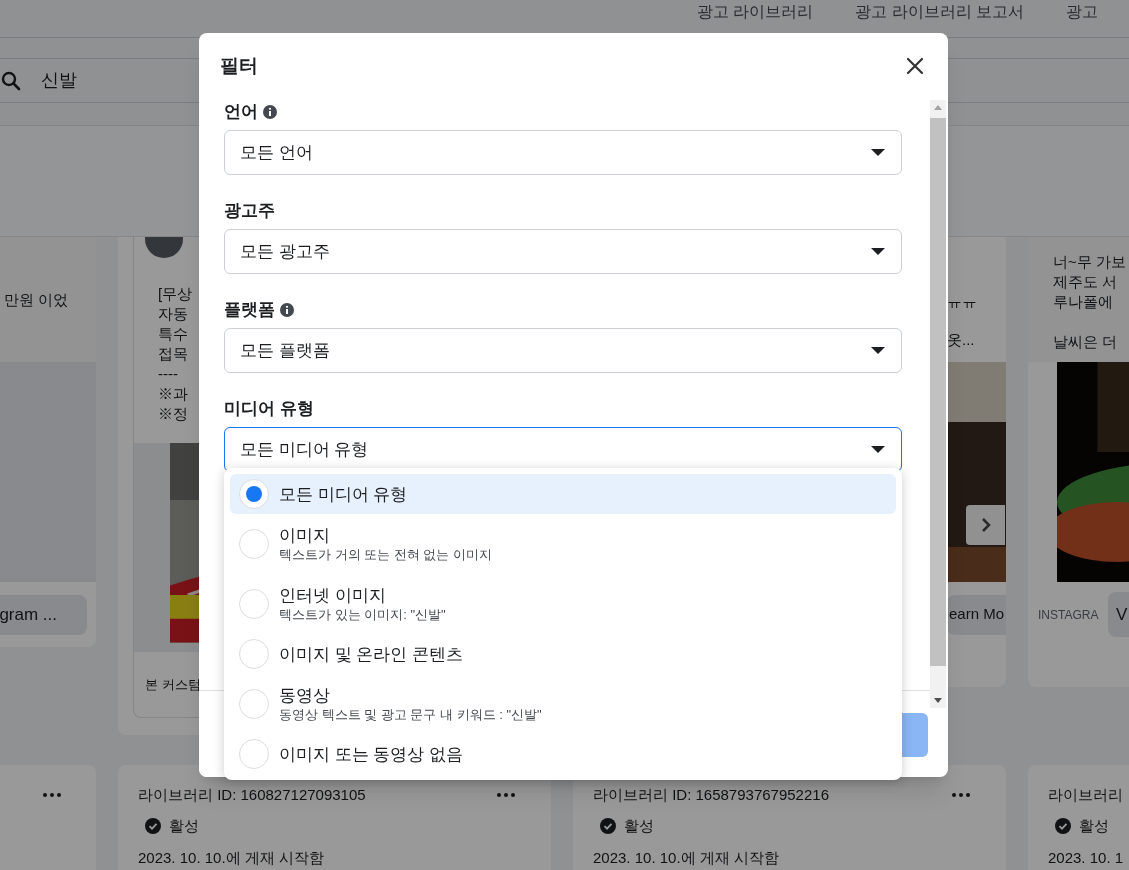 Image resolution: width=1129 pixels, height=870 pixels. What do you see at coordinates (938, 107) in the screenshot?
I see `scroll-up-icon` at bounding box center [938, 107].